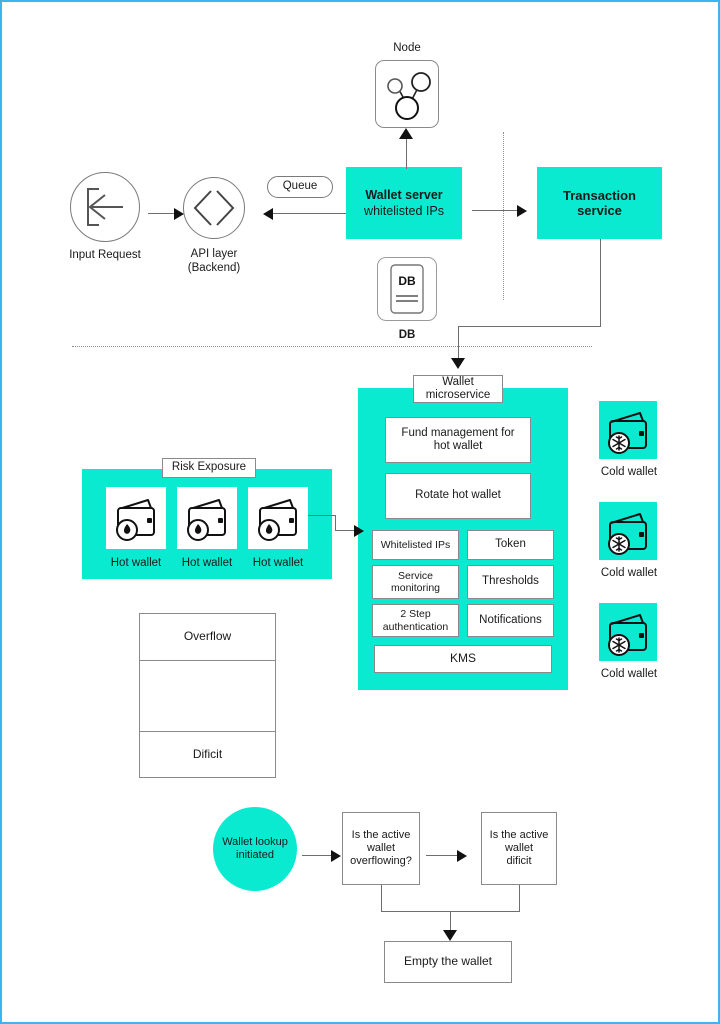  I want to click on microservice-box-token: Token, so click(510, 545).